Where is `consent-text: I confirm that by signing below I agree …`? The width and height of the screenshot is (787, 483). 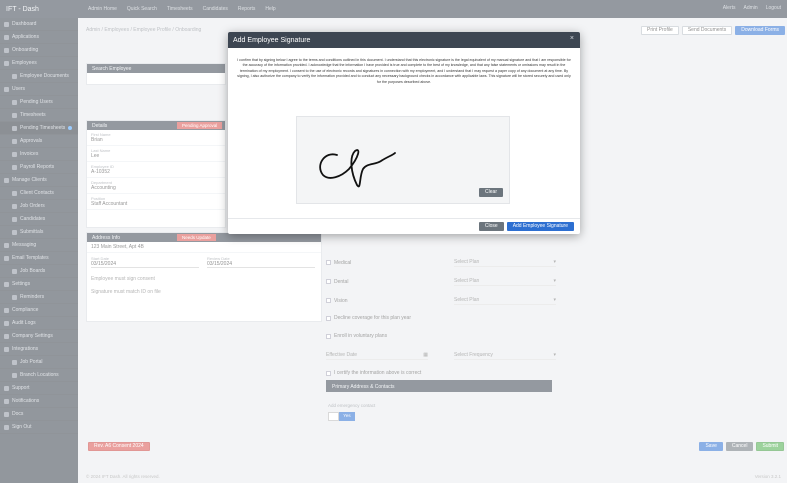
consent-text: I confirm that by signing below I agree … is located at coordinates (404, 71).